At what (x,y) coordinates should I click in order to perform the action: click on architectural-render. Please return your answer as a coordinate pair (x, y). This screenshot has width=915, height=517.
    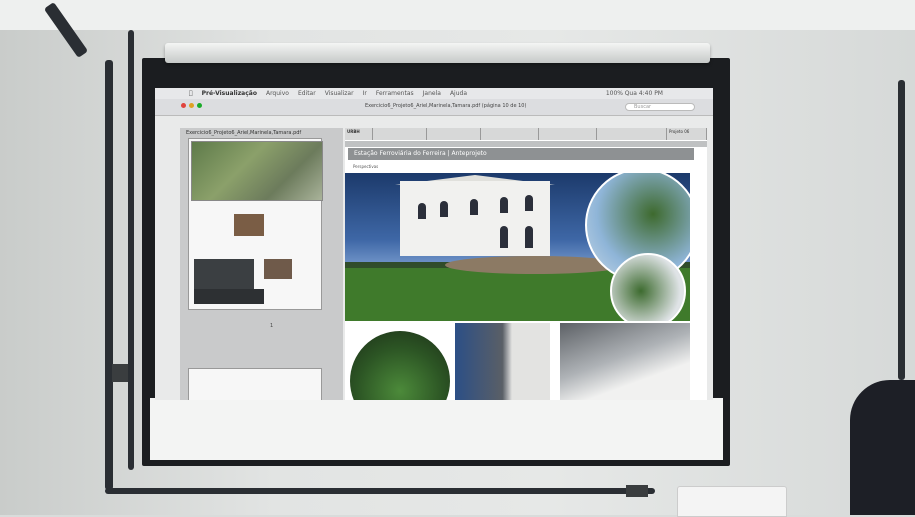
    Looking at the image, I should click on (517, 247).